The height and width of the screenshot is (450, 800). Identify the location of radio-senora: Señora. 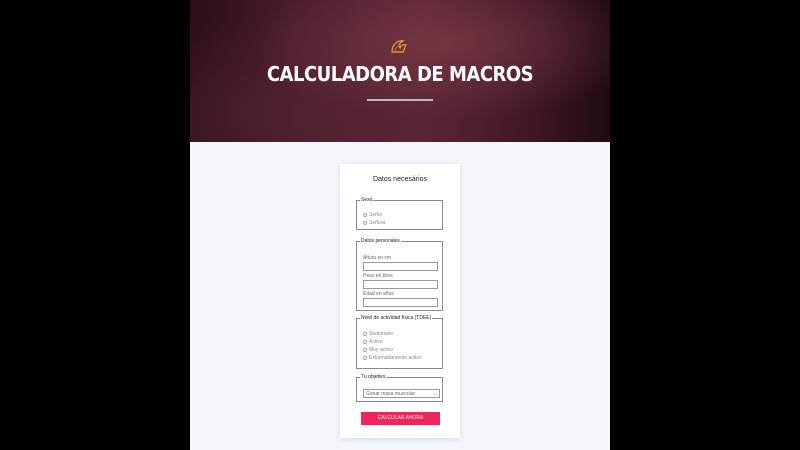
(374, 223).